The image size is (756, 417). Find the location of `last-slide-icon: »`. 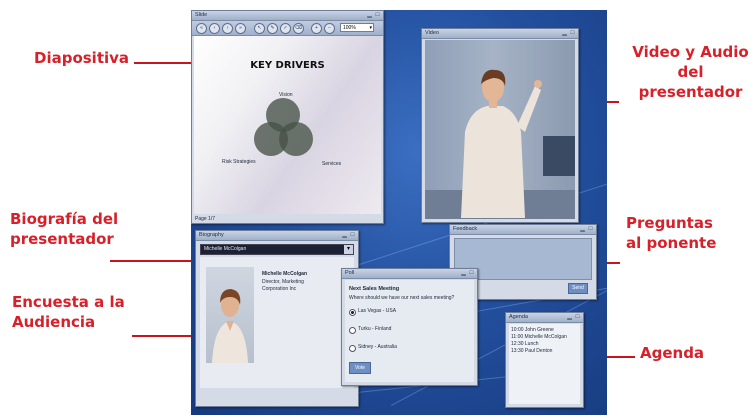

last-slide-icon: » is located at coordinates (240, 28).